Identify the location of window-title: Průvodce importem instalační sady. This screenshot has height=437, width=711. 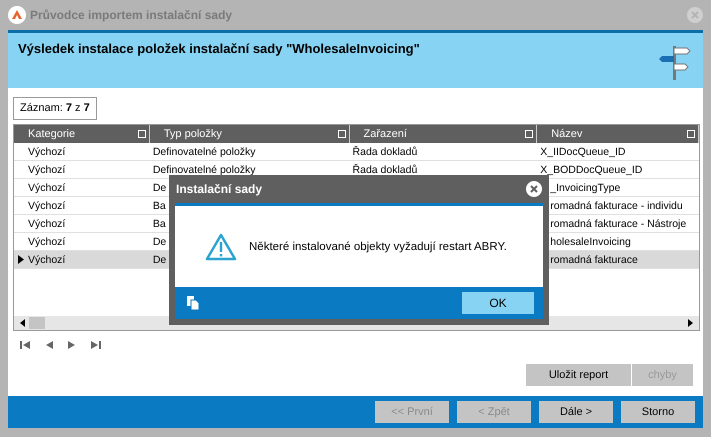
(132, 15).